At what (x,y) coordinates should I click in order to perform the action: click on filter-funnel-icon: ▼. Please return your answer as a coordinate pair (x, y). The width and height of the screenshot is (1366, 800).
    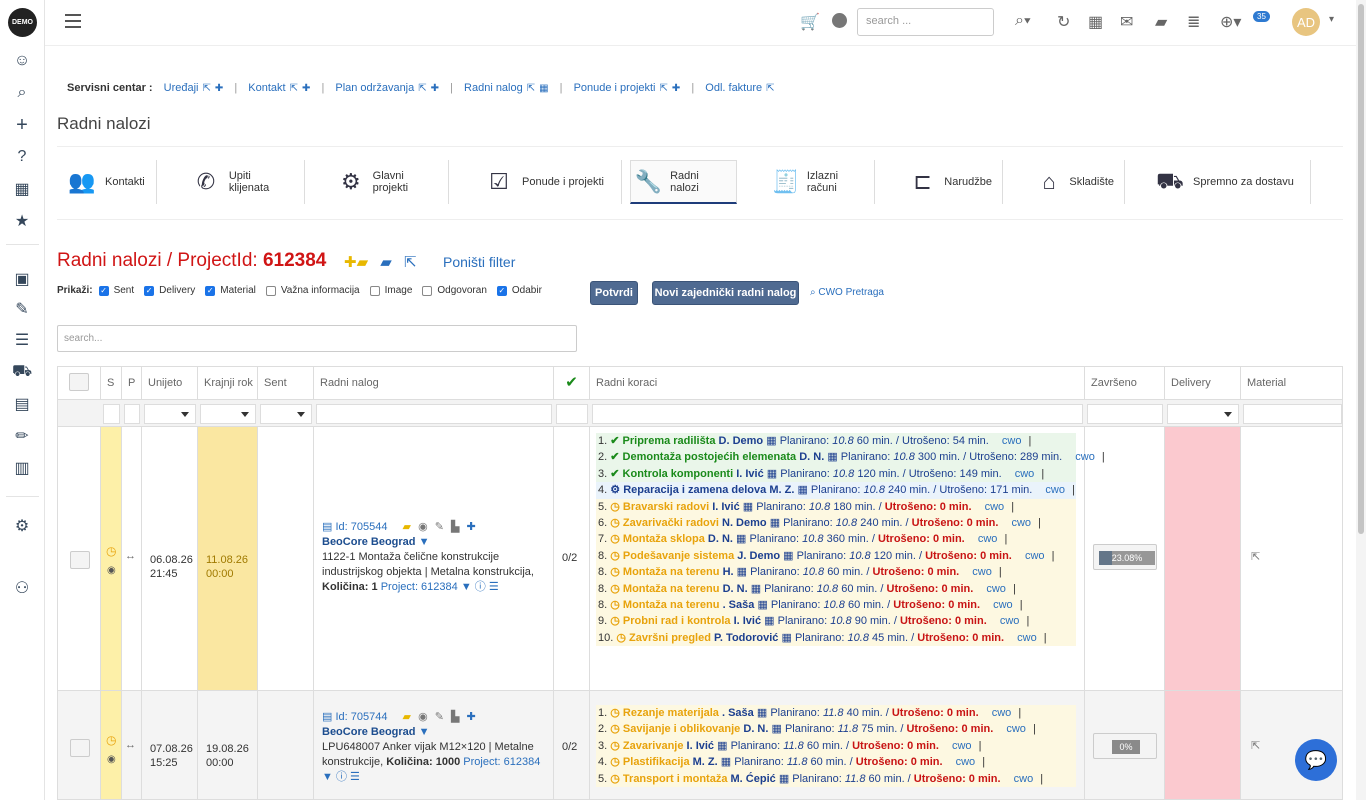
    Looking at the image, I should click on (466, 587).